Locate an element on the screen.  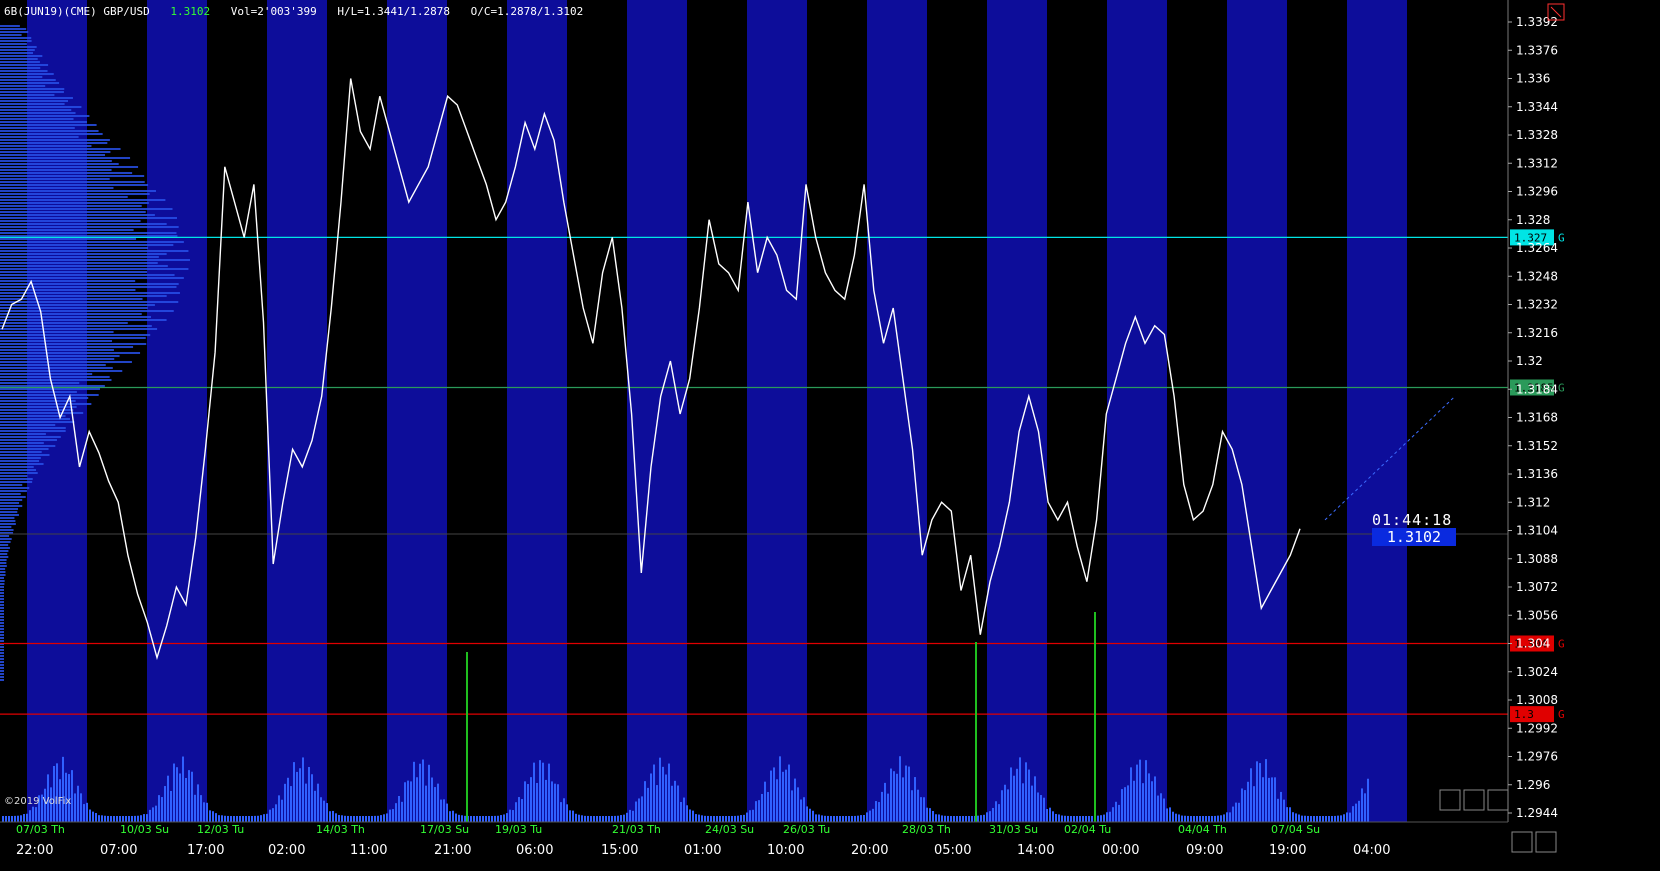
time-label: 07:00 is located at coordinates (118, 850).